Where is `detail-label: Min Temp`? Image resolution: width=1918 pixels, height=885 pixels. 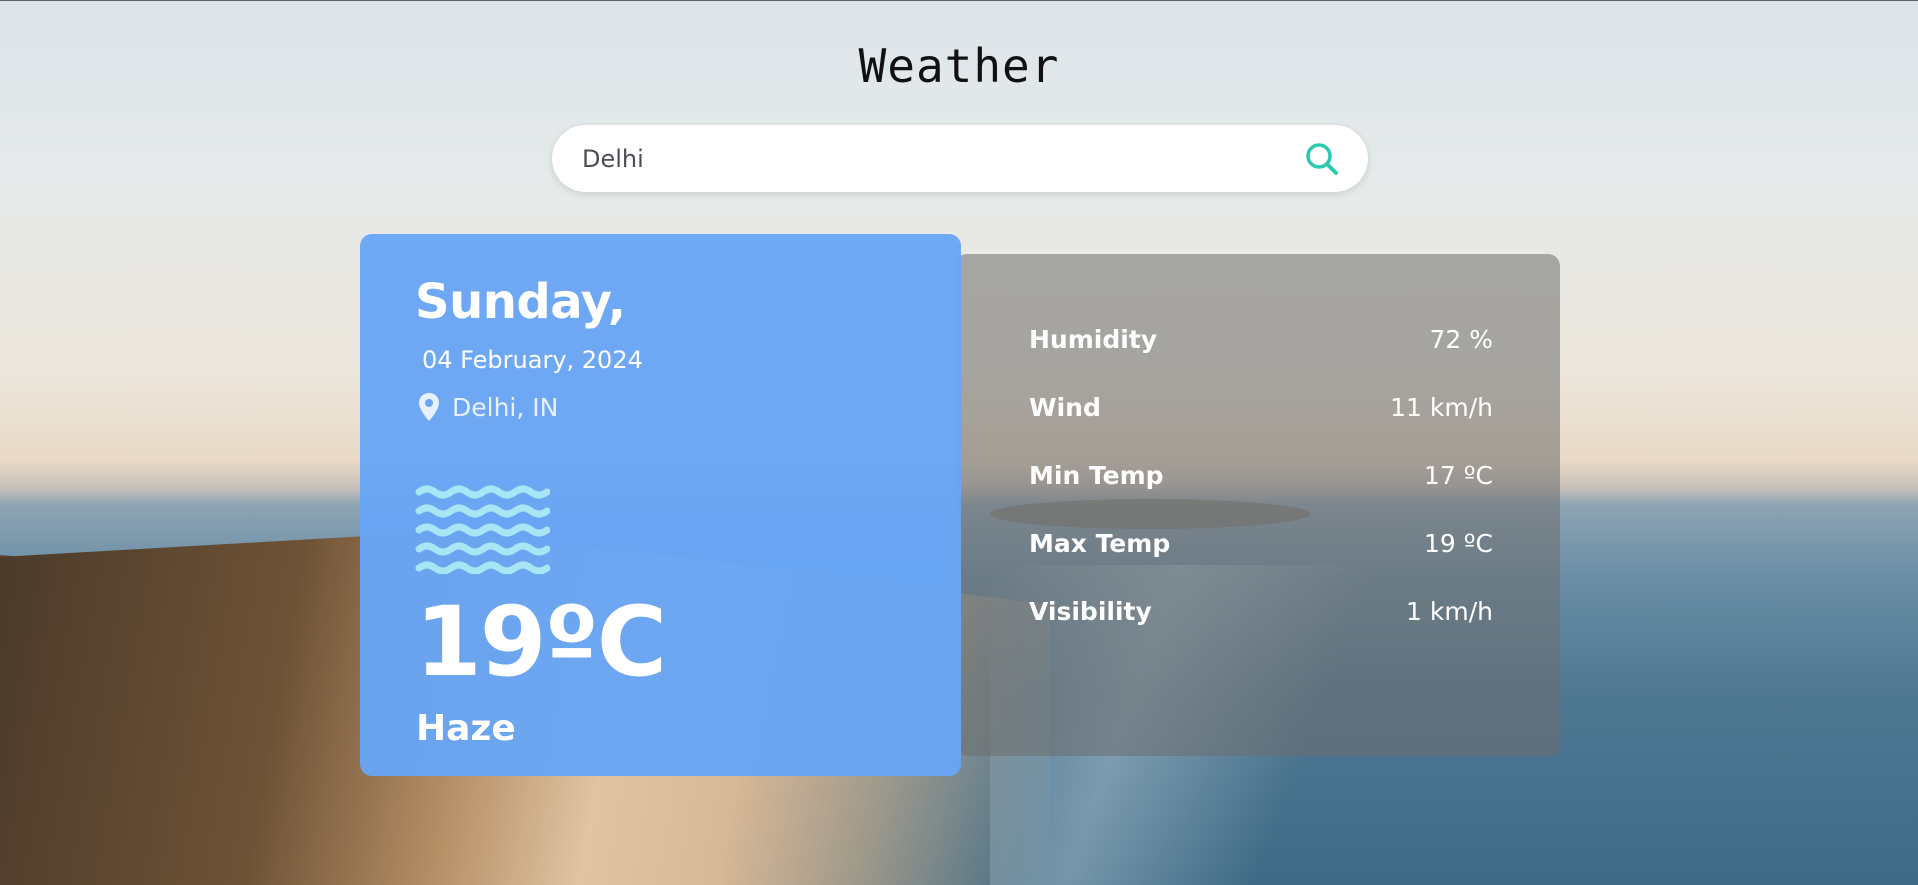
detail-label: Min Temp is located at coordinates (1096, 475).